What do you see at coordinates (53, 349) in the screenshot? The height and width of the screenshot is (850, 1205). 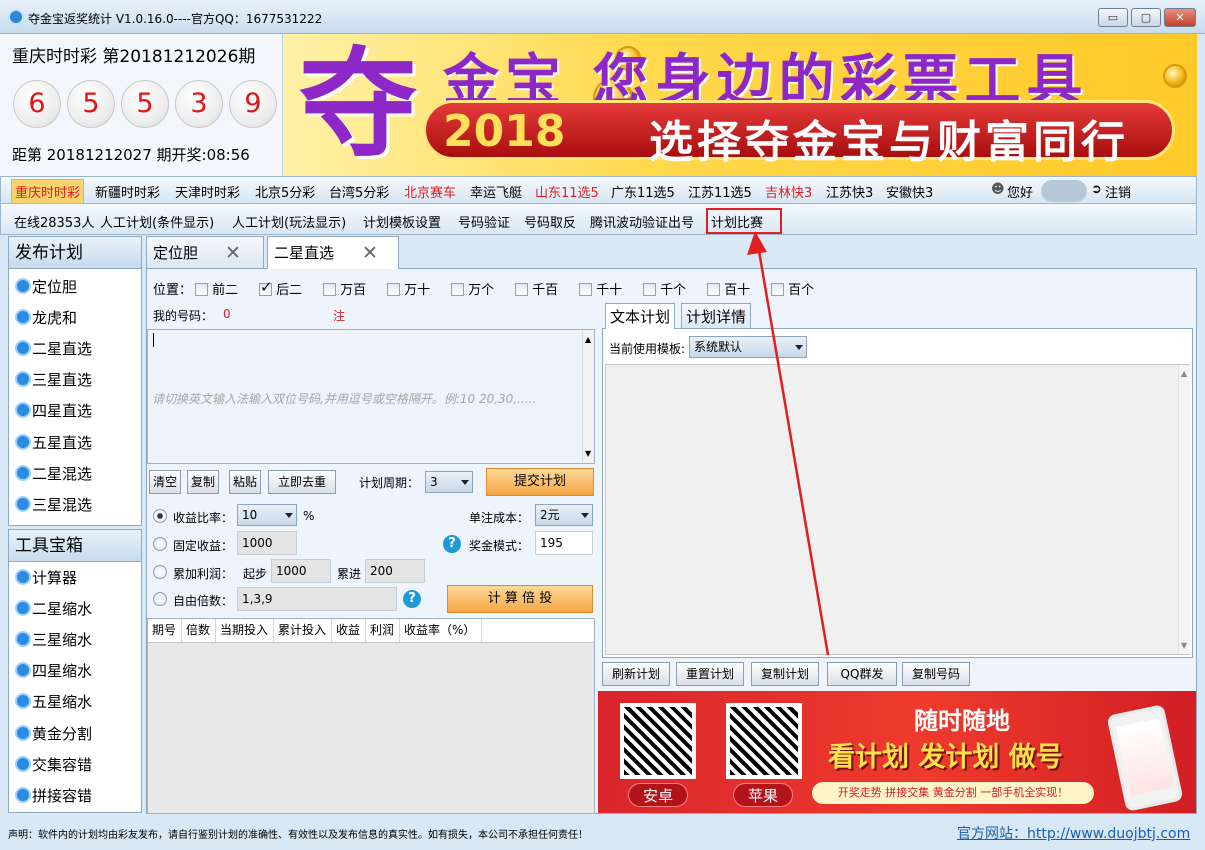 I see `sidebar-item-2x-direct: 二星直选` at bounding box center [53, 349].